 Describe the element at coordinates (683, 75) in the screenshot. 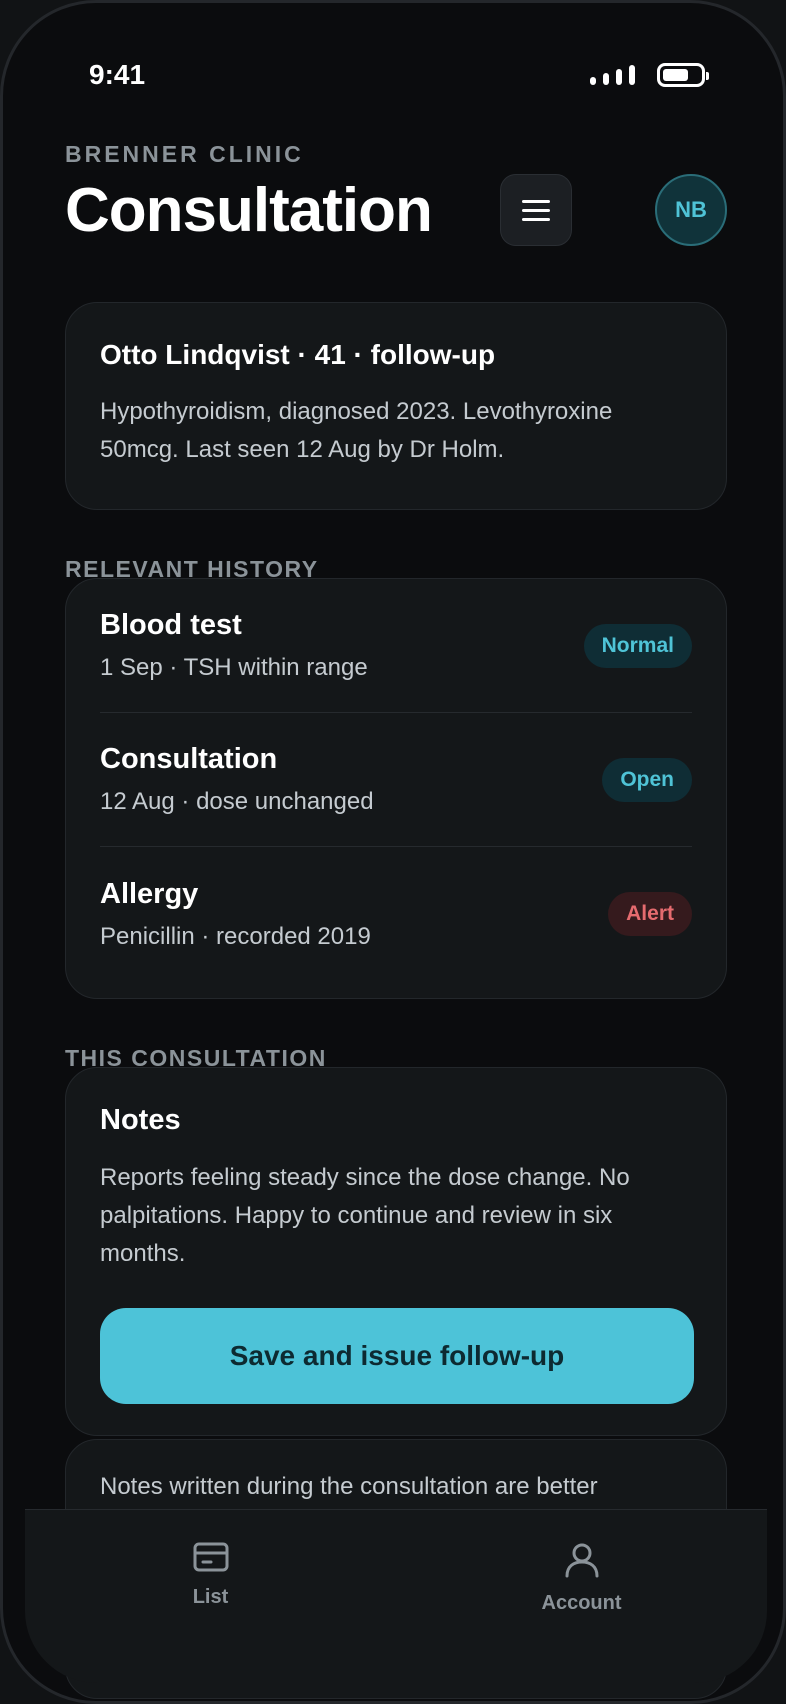

I see `battery-icon` at that location.